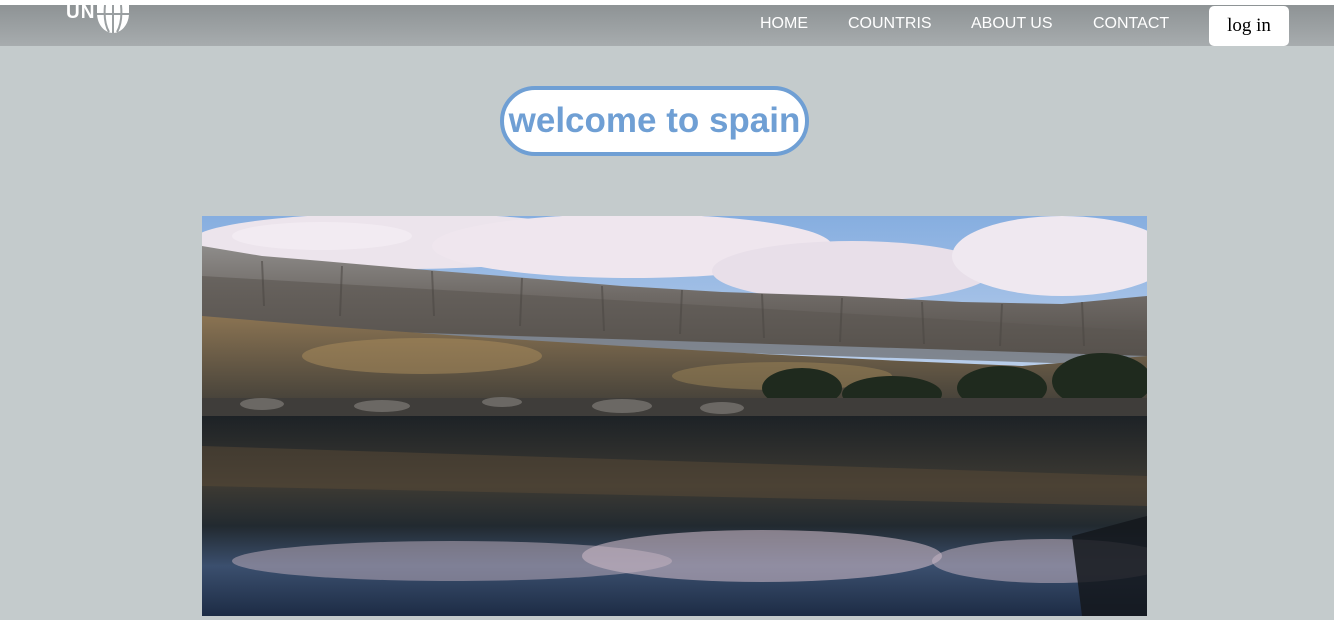  Describe the element at coordinates (890, 24) in the screenshot. I see `nav-countries-link: COUNTRIS` at that location.